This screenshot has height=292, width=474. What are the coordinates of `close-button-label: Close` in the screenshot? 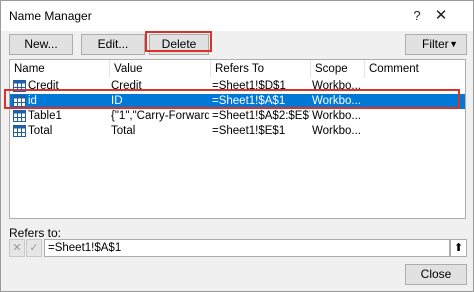 It's located at (436, 274).